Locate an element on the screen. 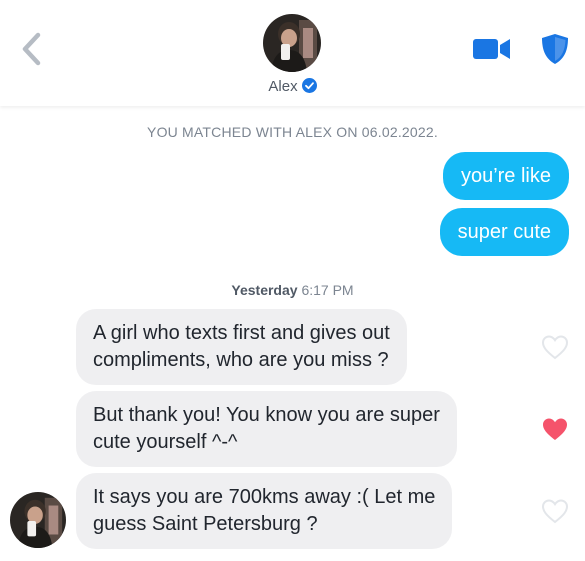  chevron-left-icon is located at coordinates (31, 49).